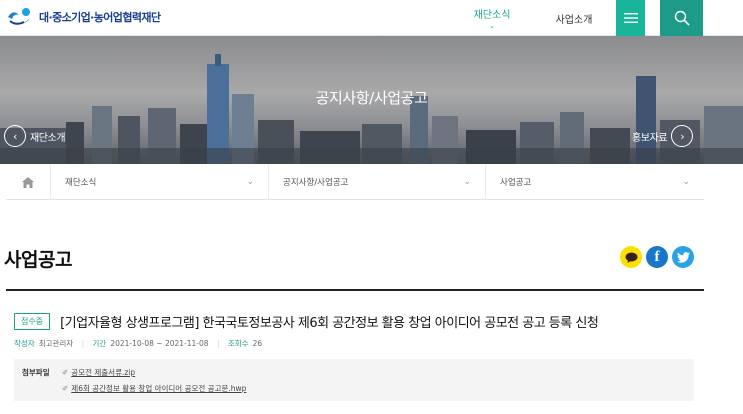  Describe the element at coordinates (159, 343) in the screenshot. I see `period-value: 2021-10-08 ~ 2021-11-08` at that location.